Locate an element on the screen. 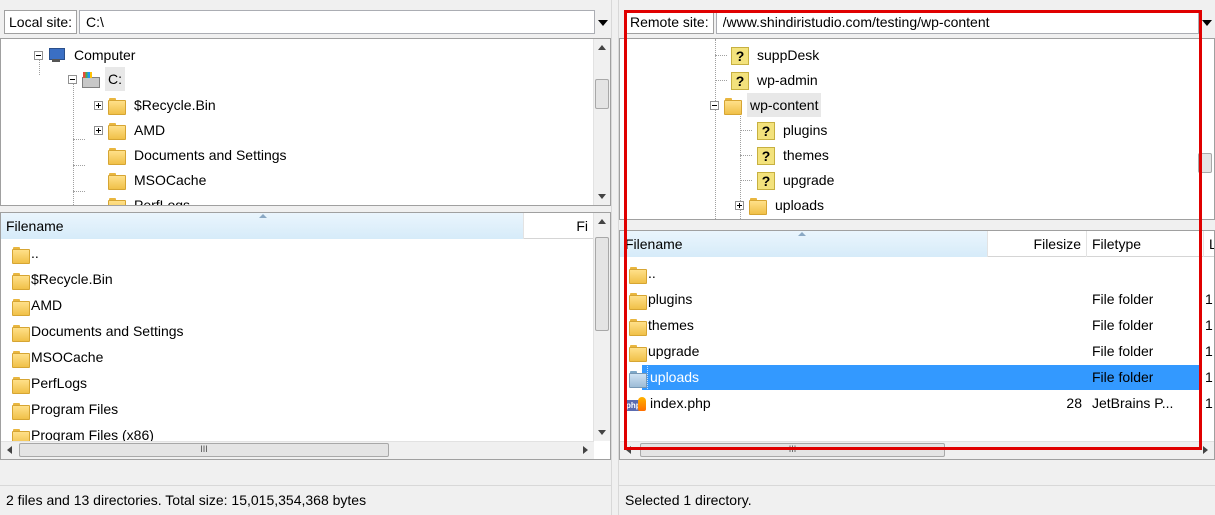 The image size is (1215, 515). remote-list-hscrollbar: III is located at coordinates (917, 450).